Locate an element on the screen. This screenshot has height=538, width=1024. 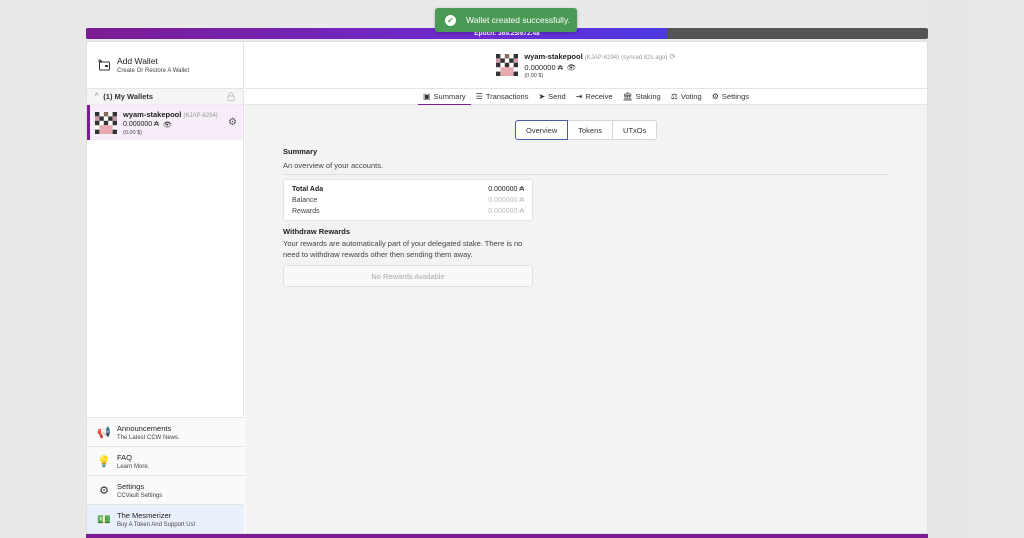
wallet-name: wyam-stakepool is located at coordinates (152, 114).